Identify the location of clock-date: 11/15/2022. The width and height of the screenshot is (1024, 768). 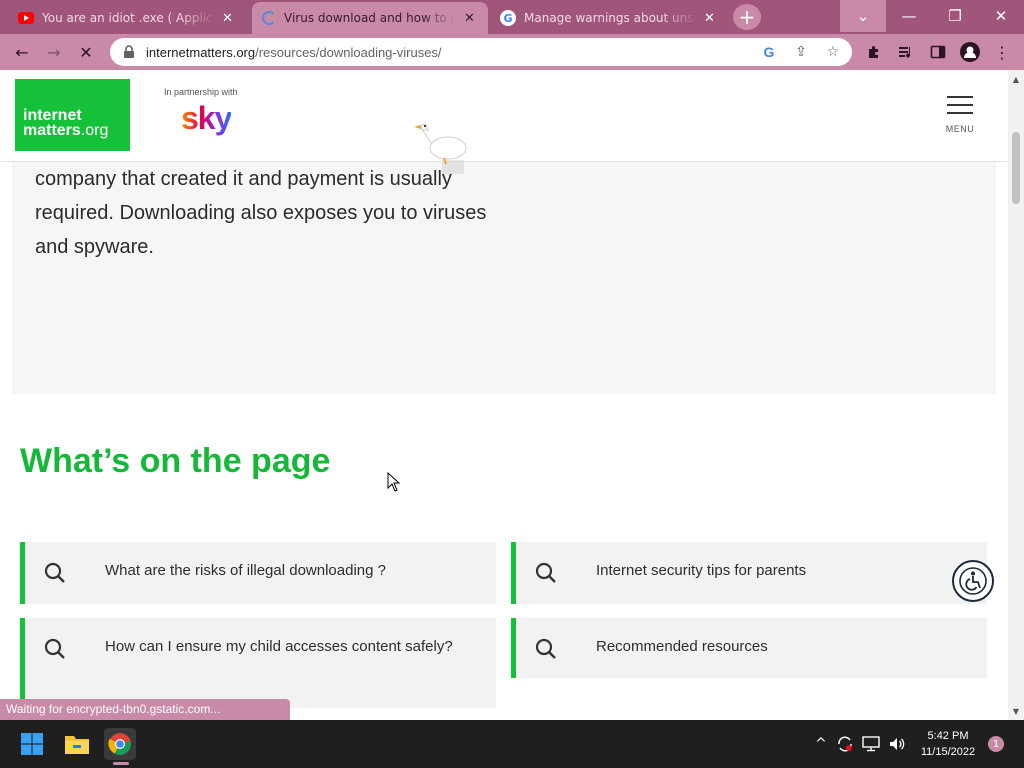
(948, 752).